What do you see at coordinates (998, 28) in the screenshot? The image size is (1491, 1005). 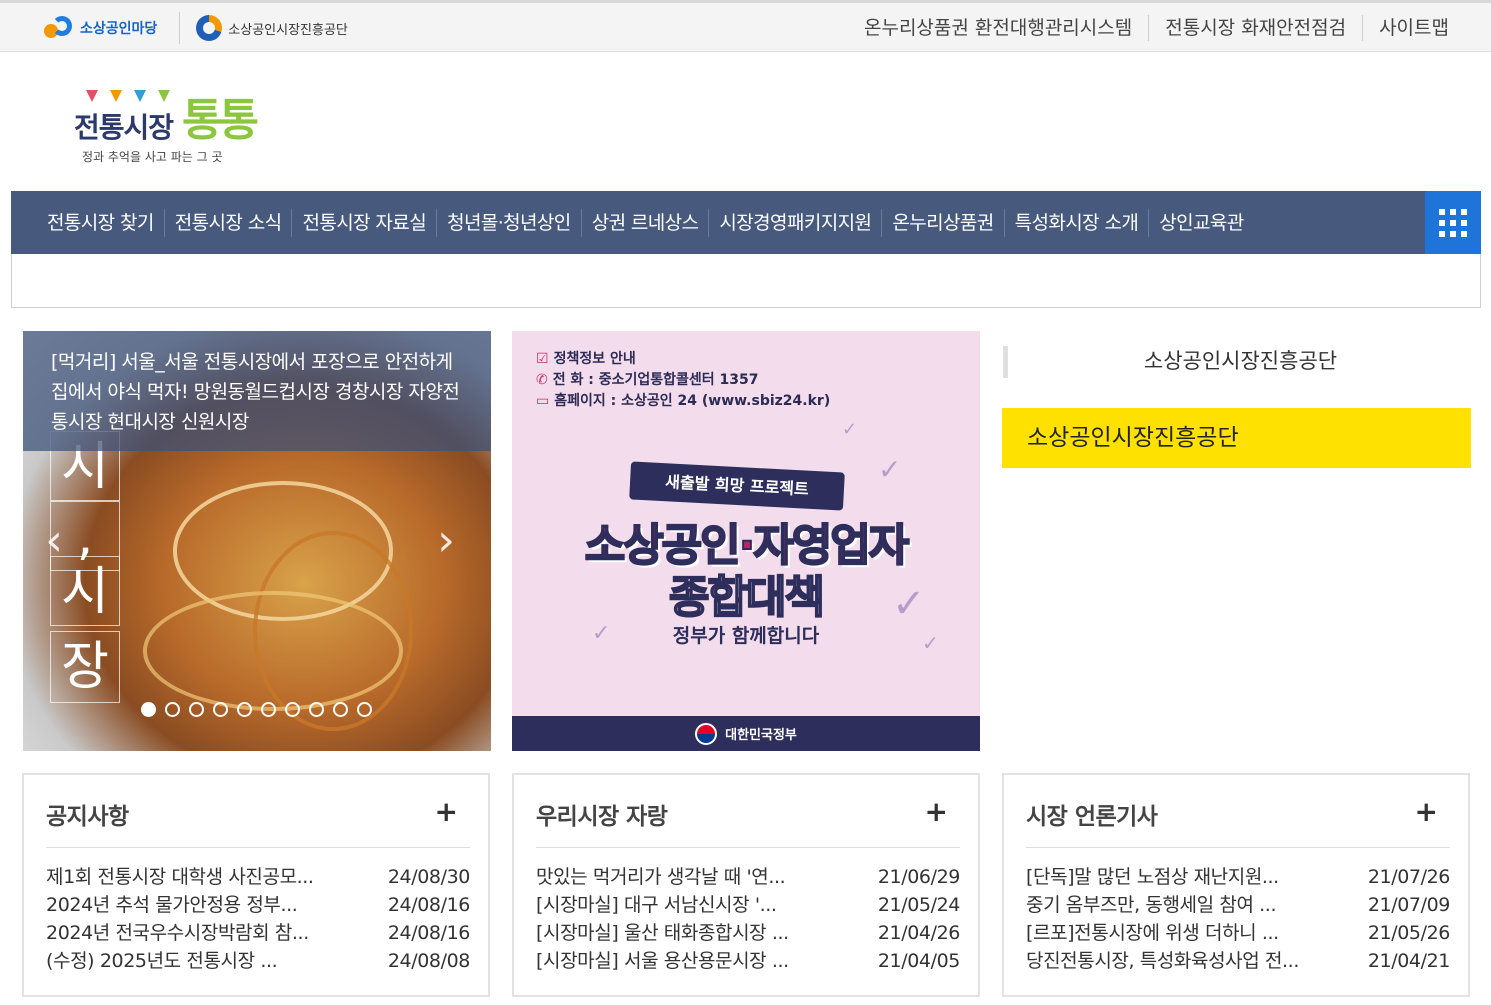 I see `link-onnuri-exchange-system: 온누리상품권 환전대행관리시스템` at bounding box center [998, 28].